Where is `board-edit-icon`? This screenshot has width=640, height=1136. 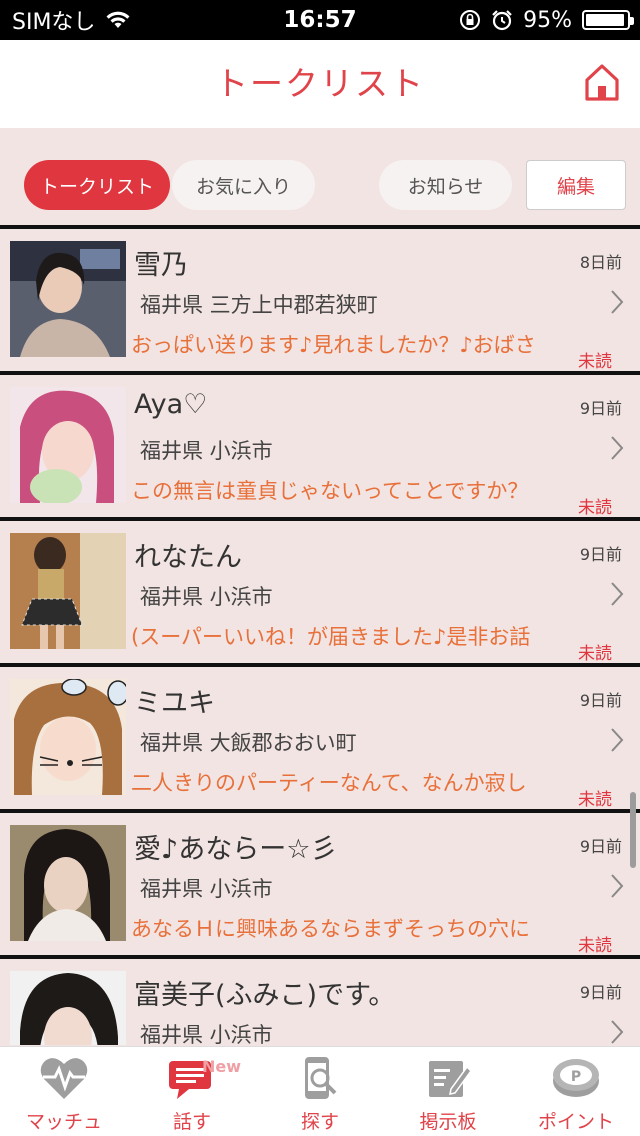 board-edit-icon is located at coordinates (450, 1079).